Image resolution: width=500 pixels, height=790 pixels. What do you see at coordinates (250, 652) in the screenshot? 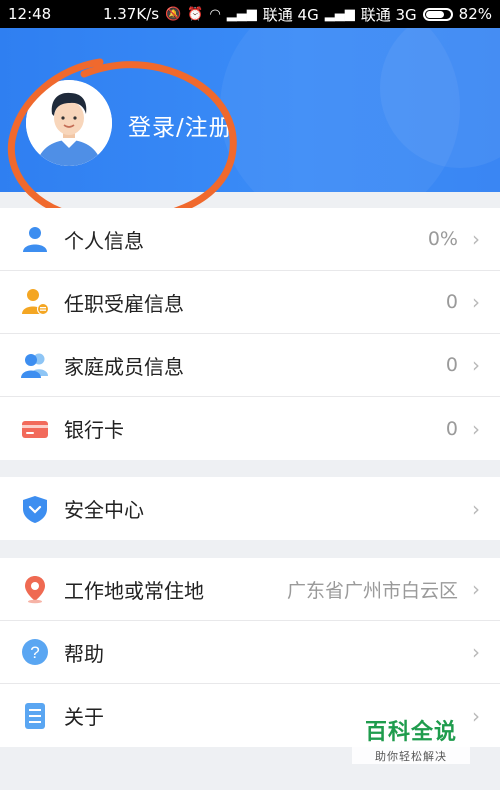
I see `row-help: ? 帮助 ›` at bounding box center [250, 652].